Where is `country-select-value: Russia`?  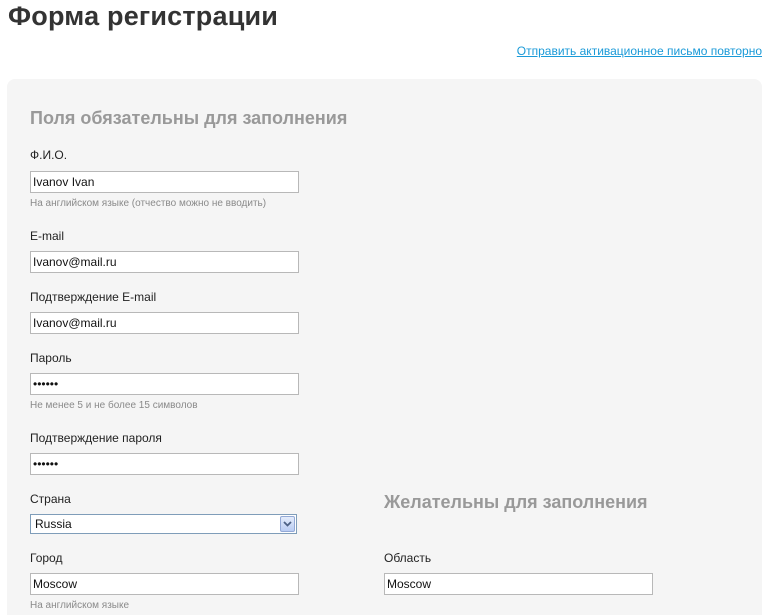
country-select-value: Russia is located at coordinates (53, 524).